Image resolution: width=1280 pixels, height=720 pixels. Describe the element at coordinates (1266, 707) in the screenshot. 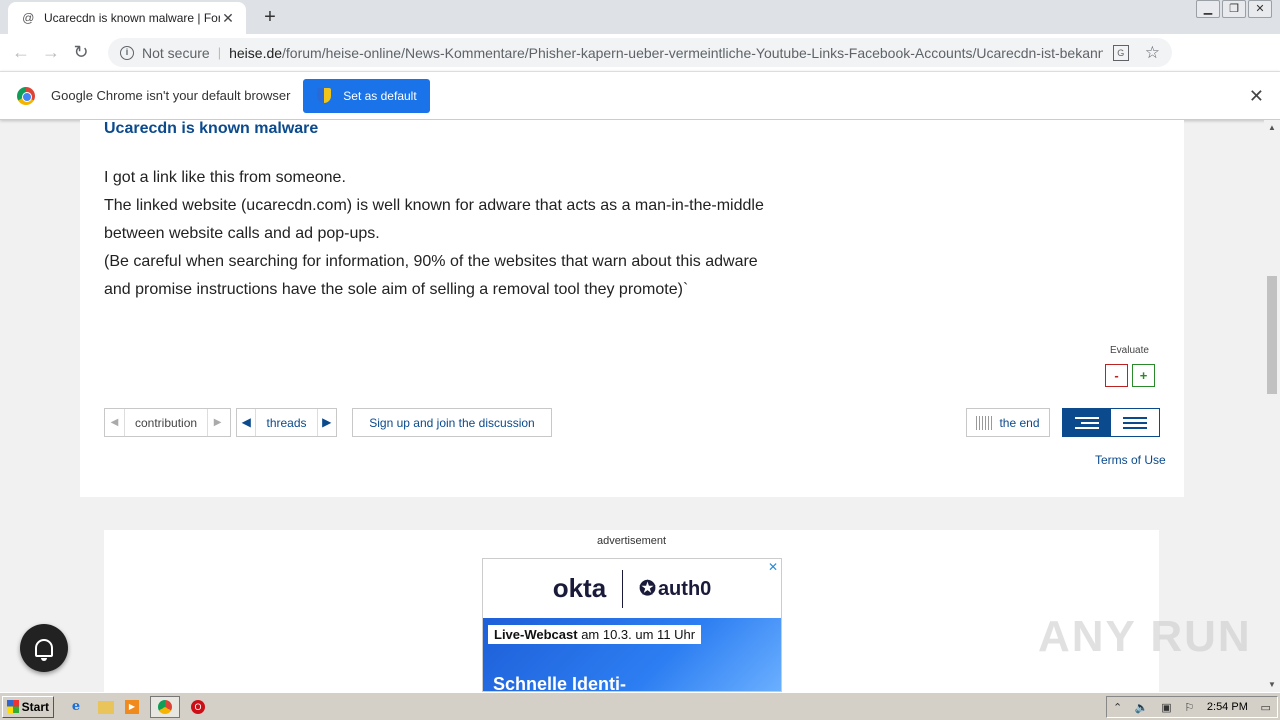

I see `show-desktop-icon: ▭` at that location.